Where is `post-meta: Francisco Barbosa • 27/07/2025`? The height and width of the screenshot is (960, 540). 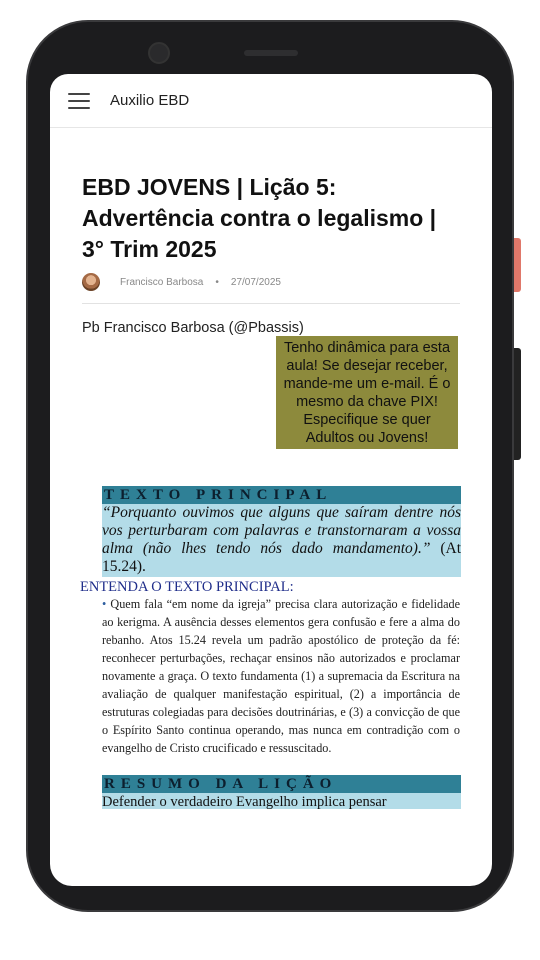
post-meta: Francisco Barbosa • 27/07/2025 is located at coordinates (271, 288).